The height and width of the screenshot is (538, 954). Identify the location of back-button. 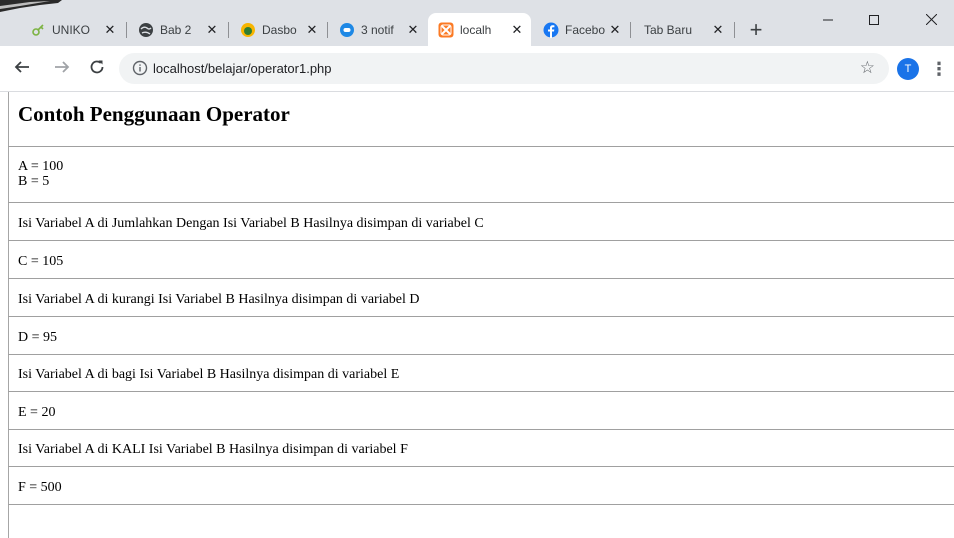
(22, 69).